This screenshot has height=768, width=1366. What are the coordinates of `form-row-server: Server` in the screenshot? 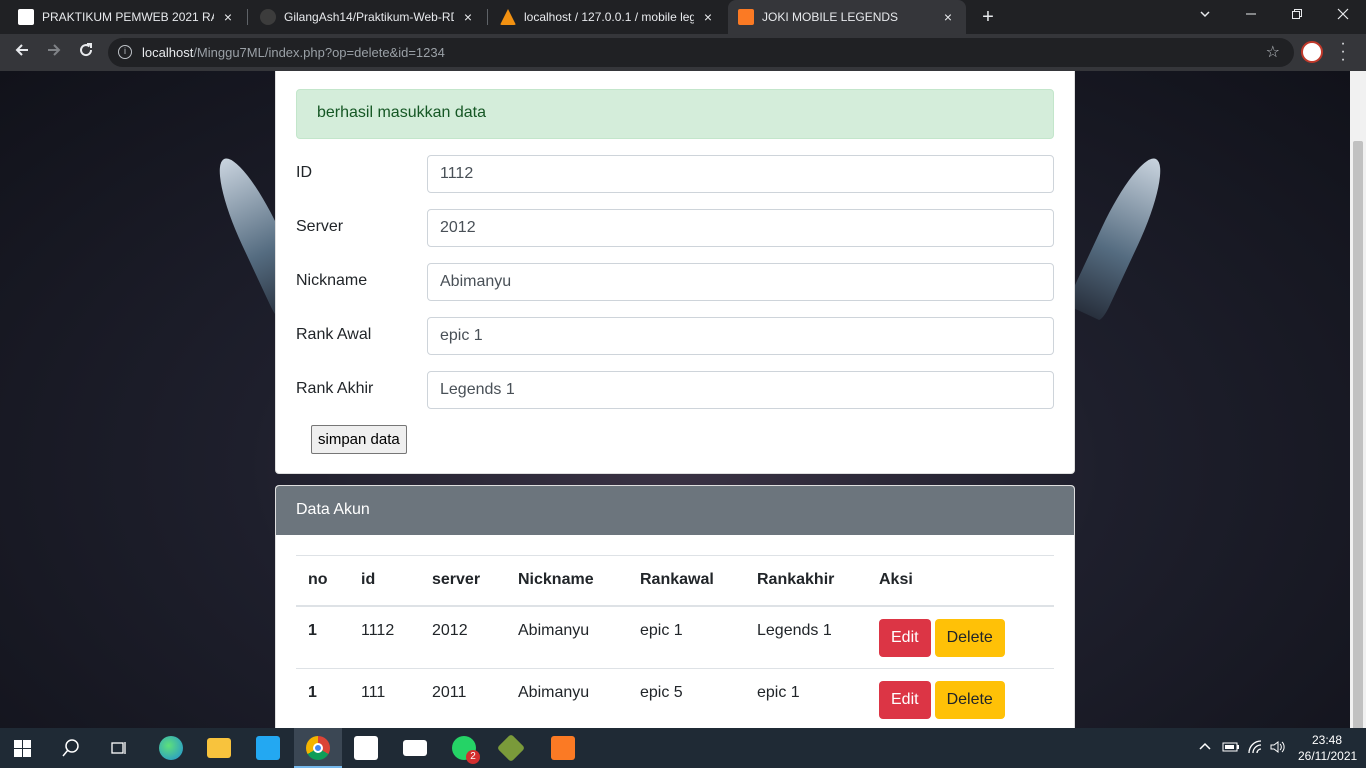 It's located at (675, 228).